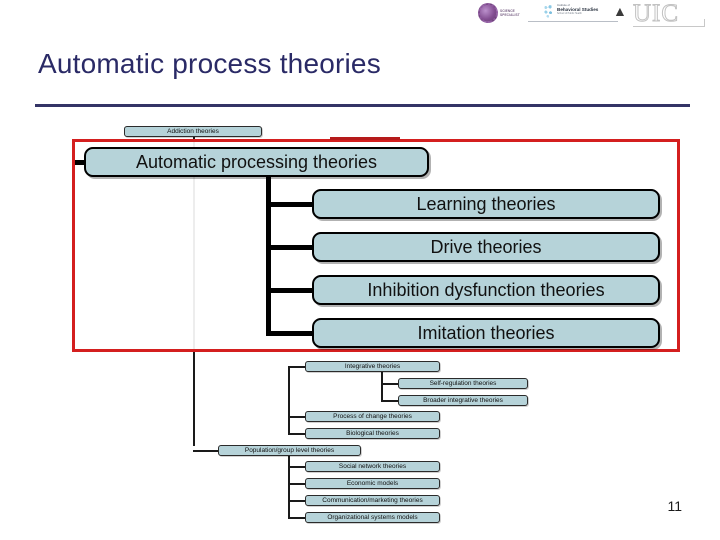  What do you see at coordinates (290, 333) in the screenshot?
I see `edge-to-imitation-theories` at bounding box center [290, 333].